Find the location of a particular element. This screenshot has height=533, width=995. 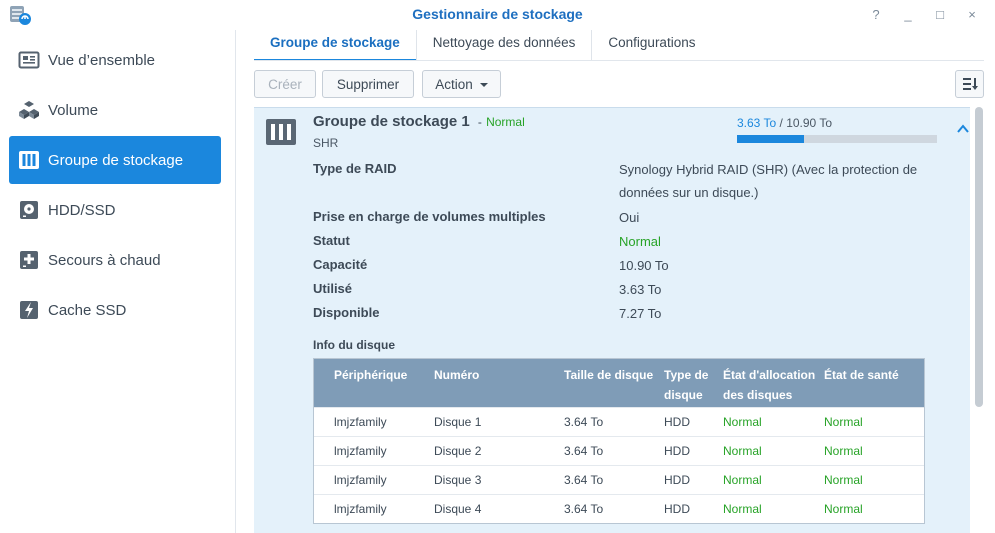

prop-label-status: Statut is located at coordinates (331, 240).